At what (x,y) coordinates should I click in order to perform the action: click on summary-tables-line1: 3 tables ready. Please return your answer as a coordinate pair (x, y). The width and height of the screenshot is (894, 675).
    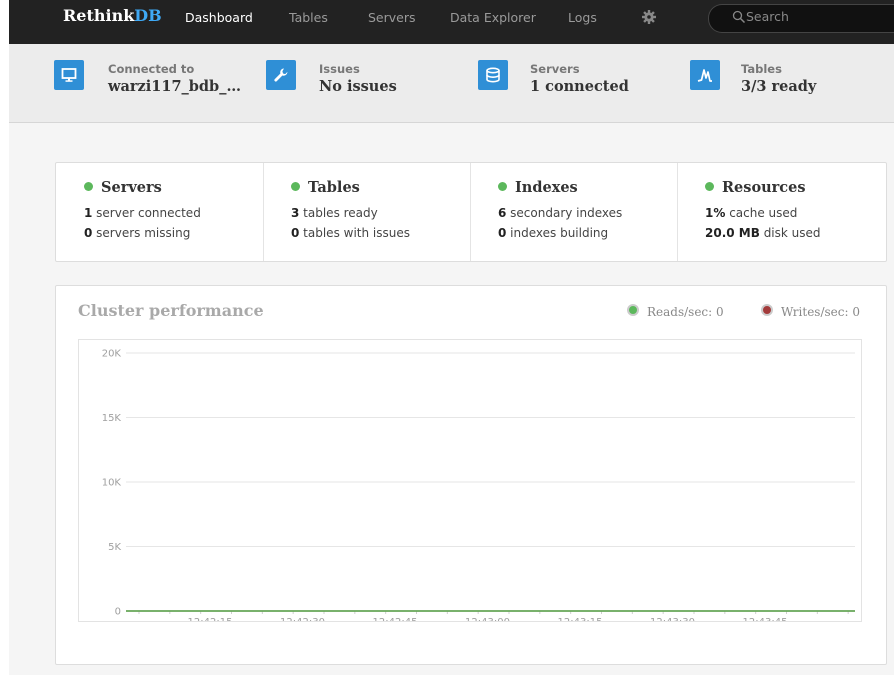
    Looking at the image, I should click on (334, 213).